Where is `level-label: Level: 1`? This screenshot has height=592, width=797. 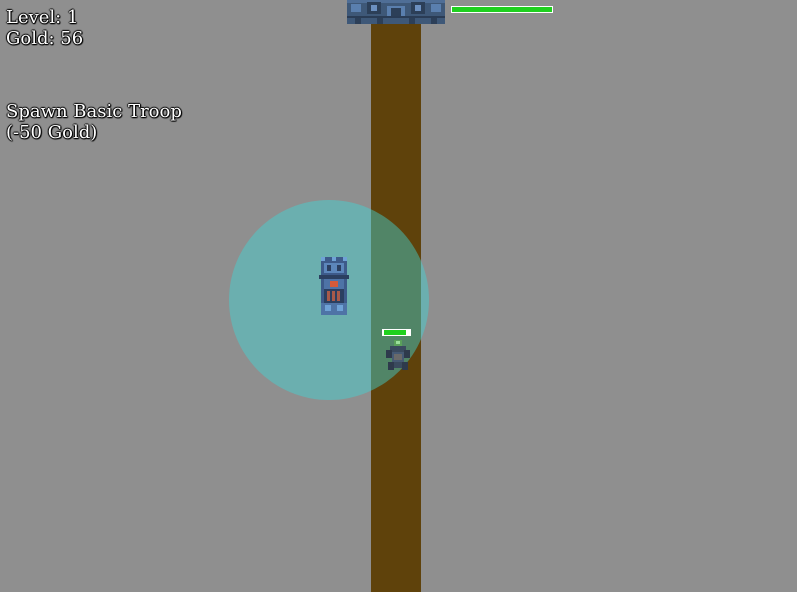 level-label: Level: 1 is located at coordinates (42, 17).